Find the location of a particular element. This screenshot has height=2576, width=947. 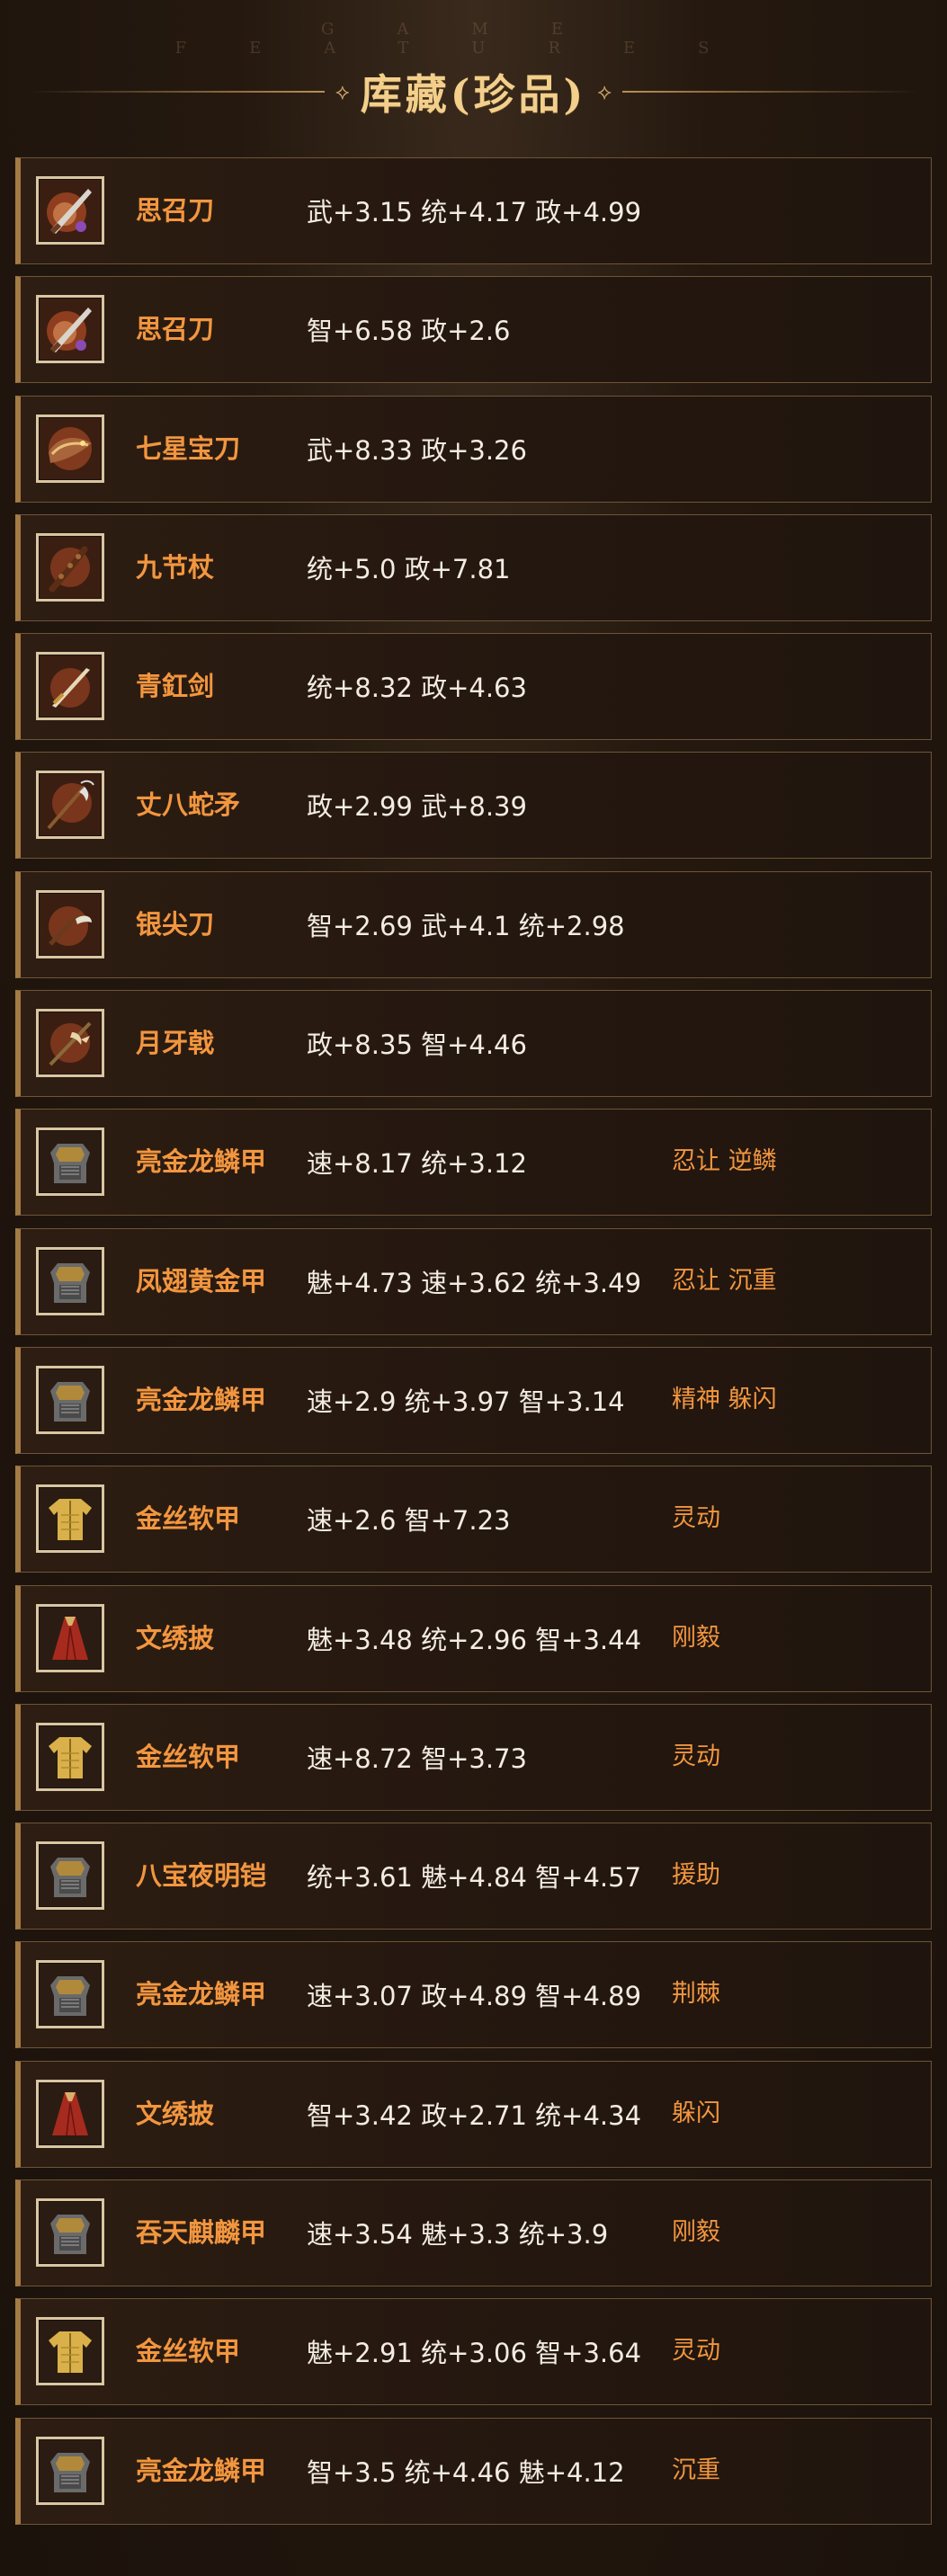

item-stats: 速+8.17 统+3.12 is located at coordinates (417, 1164).